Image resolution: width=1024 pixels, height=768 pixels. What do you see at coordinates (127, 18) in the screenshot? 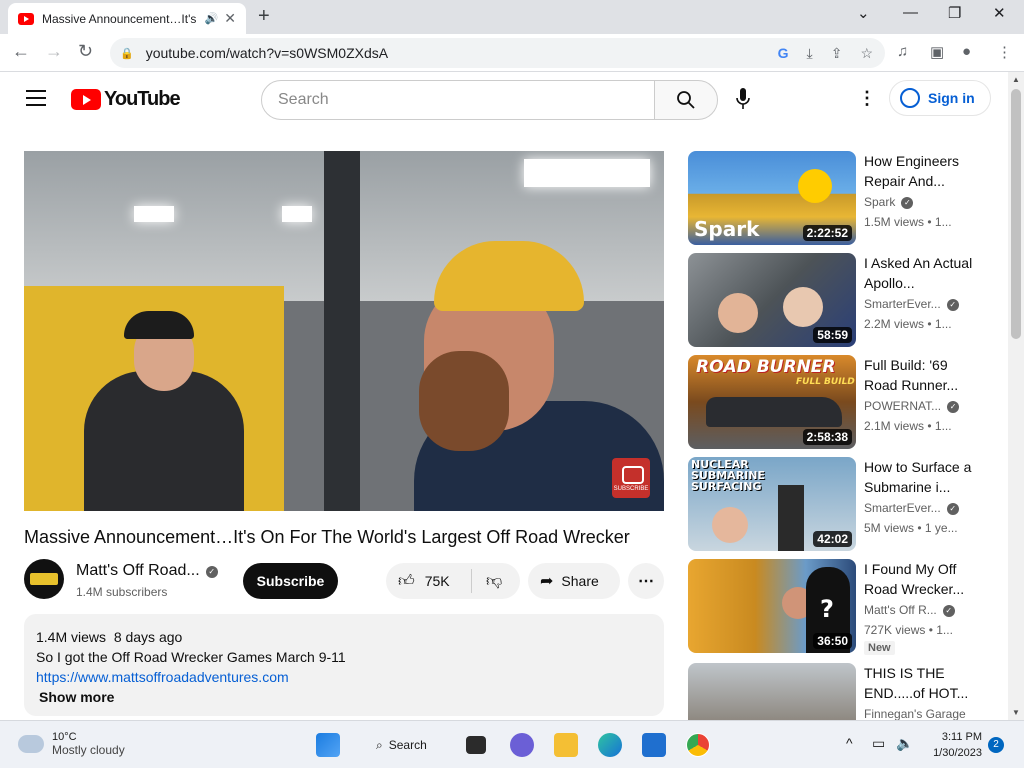
I see `browser-tab-youtube: Massive Announcement…It's 🔊 ✕` at bounding box center [127, 18].